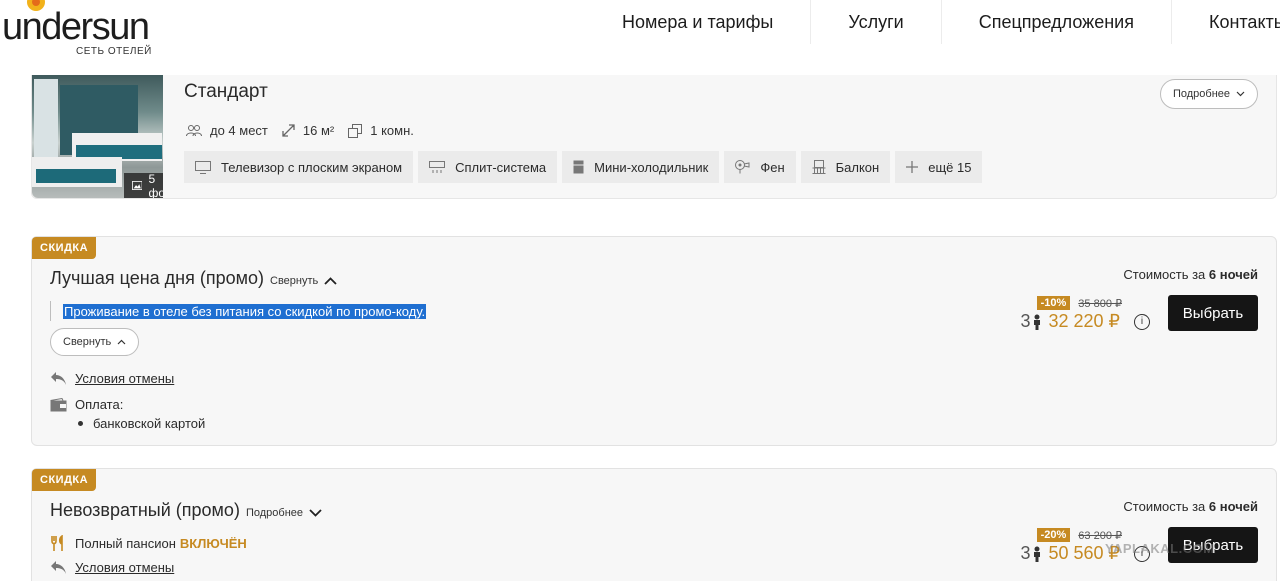 The width and height of the screenshot is (1280, 581). What do you see at coordinates (143, 185) in the screenshot?
I see `photo-count-badge: 5 фото` at bounding box center [143, 185].